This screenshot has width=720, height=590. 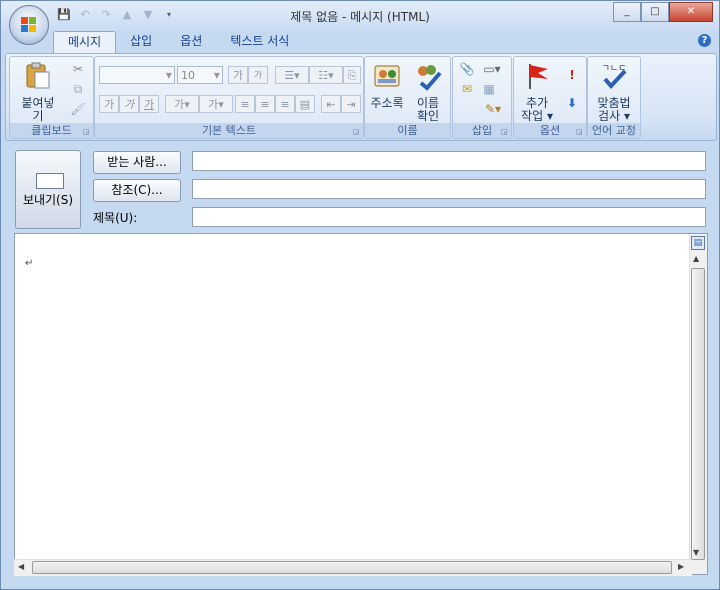 What do you see at coordinates (258, 75) in the screenshot?
I see `shrink-font-button: 가` at bounding box center [258, 75].